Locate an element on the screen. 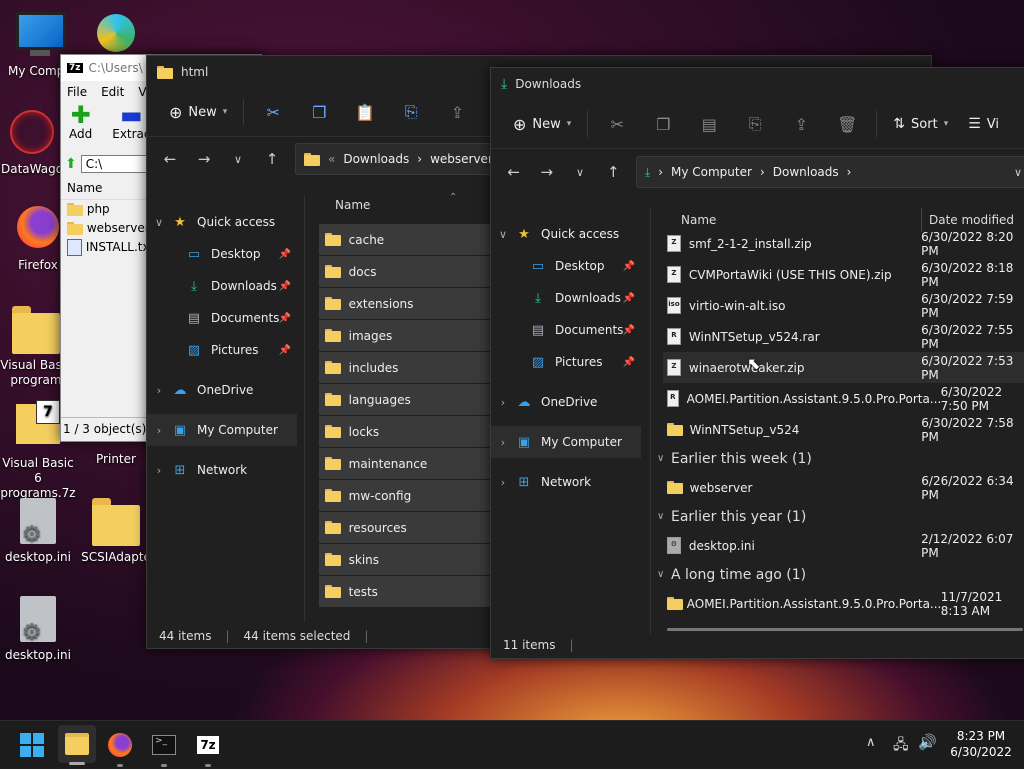 This screenshot has height=769, width=1024. desktop-icon-desktop-ini-1: desktop.ini is located at coordinates (39, 531).